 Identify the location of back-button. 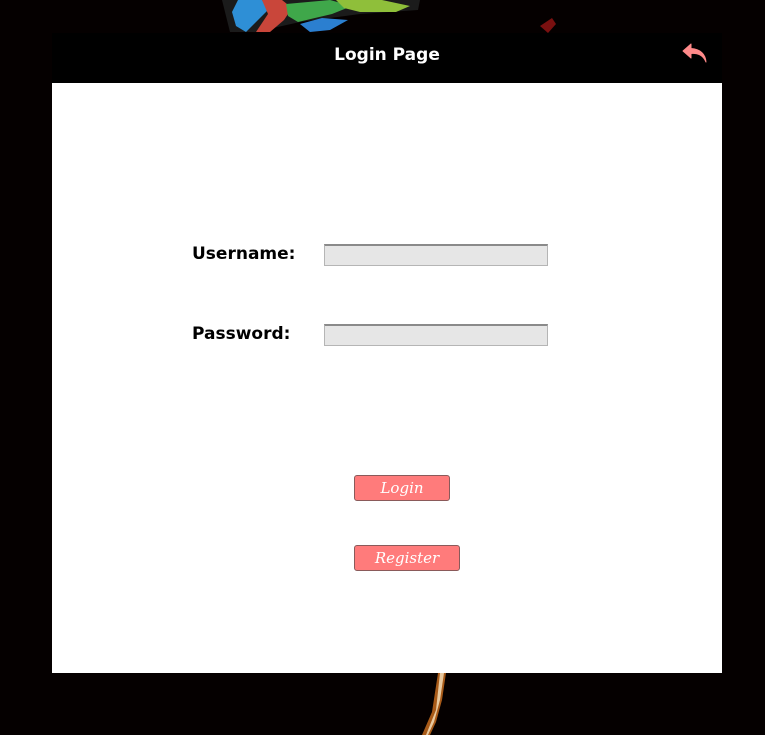
(695, 54).